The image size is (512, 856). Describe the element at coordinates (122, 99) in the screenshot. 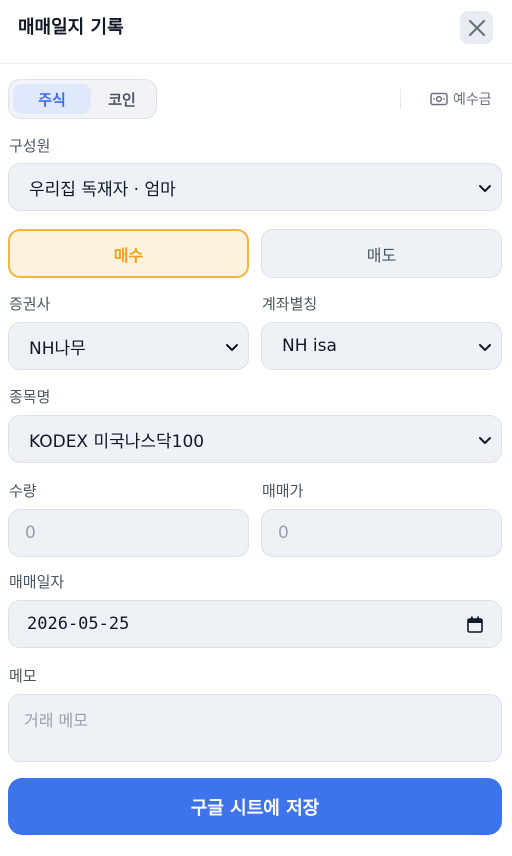

I see `tab-coin: 코인` at that location.